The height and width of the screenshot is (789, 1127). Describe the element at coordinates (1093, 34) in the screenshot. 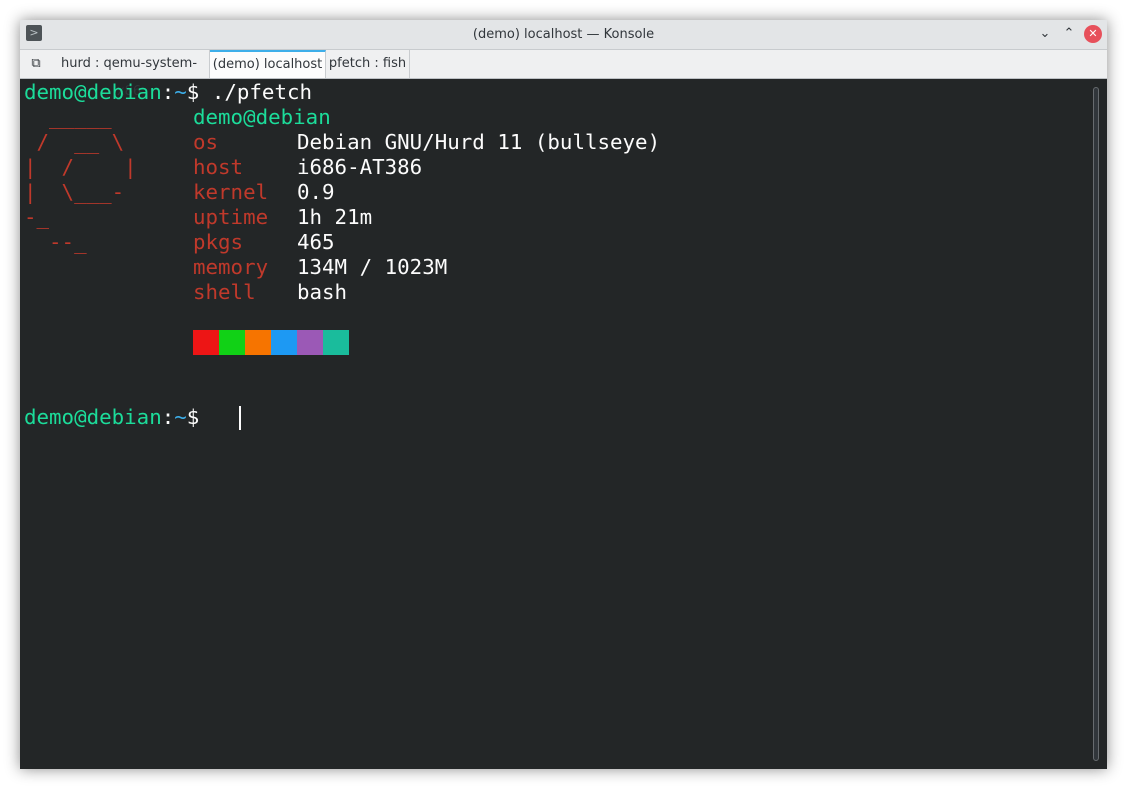

I see `close-icon: ✕` at that location.